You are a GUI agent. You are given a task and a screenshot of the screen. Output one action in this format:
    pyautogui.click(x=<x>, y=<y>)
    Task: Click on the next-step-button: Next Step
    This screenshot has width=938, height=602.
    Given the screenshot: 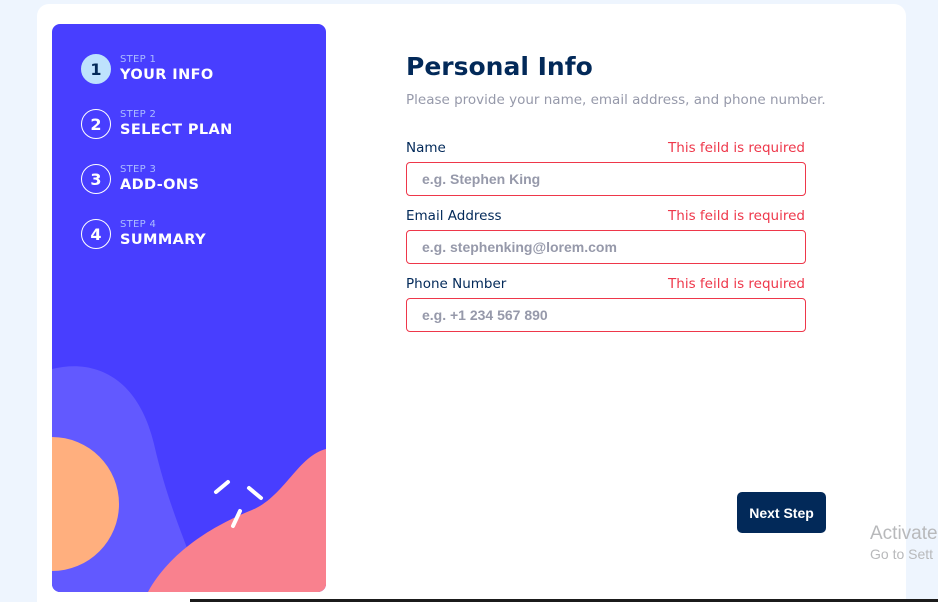 What is the action you would take?
    pyautogui.click(x=781, y=512)
    